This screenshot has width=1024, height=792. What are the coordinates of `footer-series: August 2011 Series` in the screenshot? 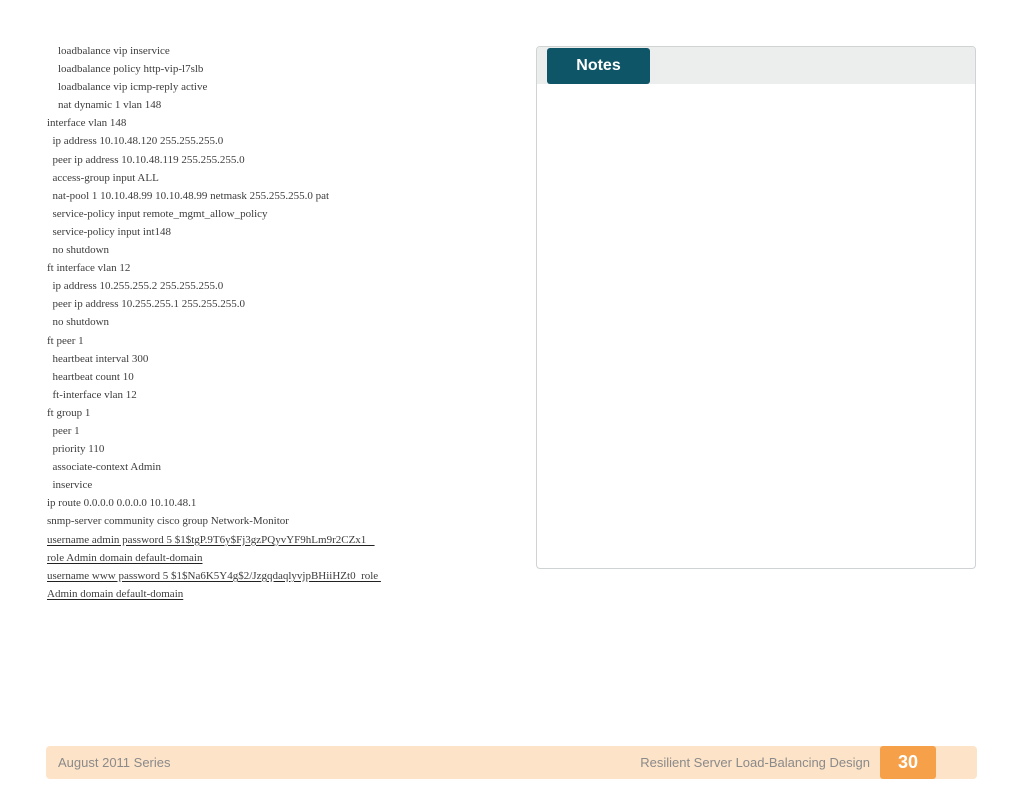 It's located at (114, 762).